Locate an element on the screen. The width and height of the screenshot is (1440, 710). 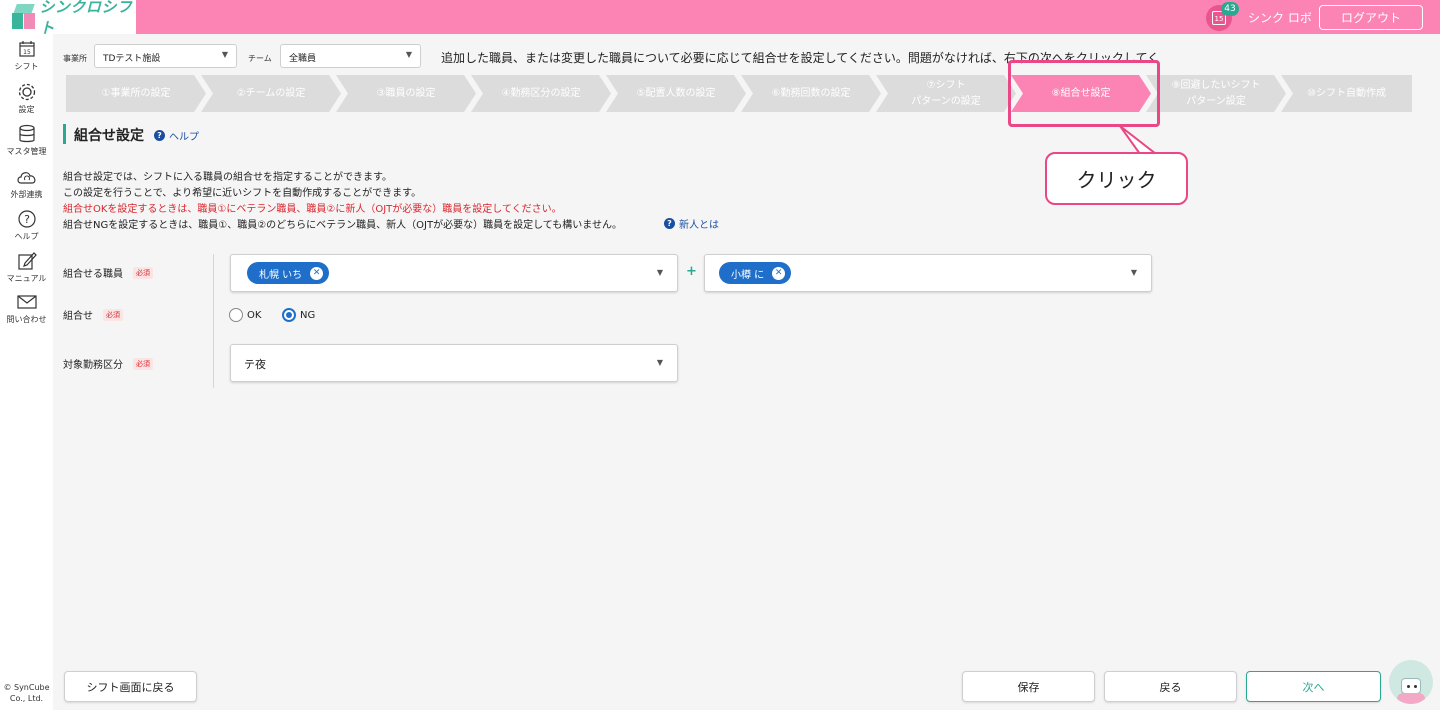
sidebar-item-shift: 15 シフト is located at coordinates (26, 55).